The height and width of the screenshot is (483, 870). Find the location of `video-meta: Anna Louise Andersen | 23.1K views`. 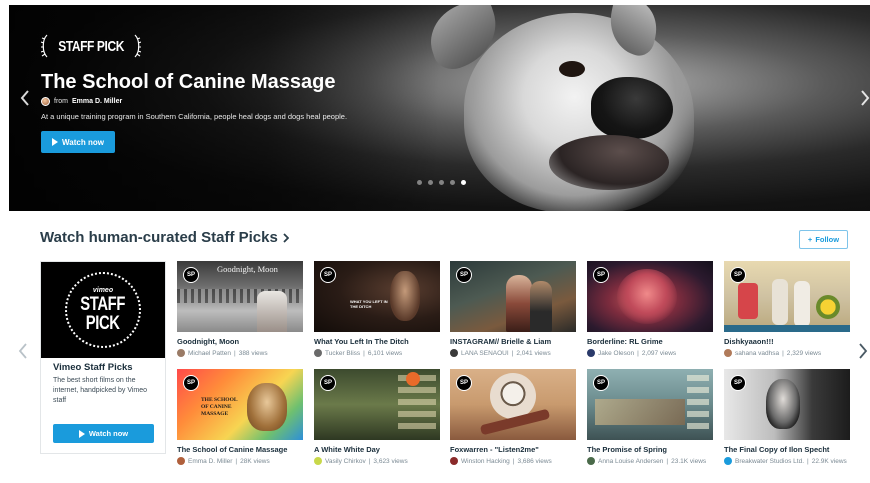

video-meta: Anna Louise Andersen | 23.1K views is located at coordinates (652, 461).